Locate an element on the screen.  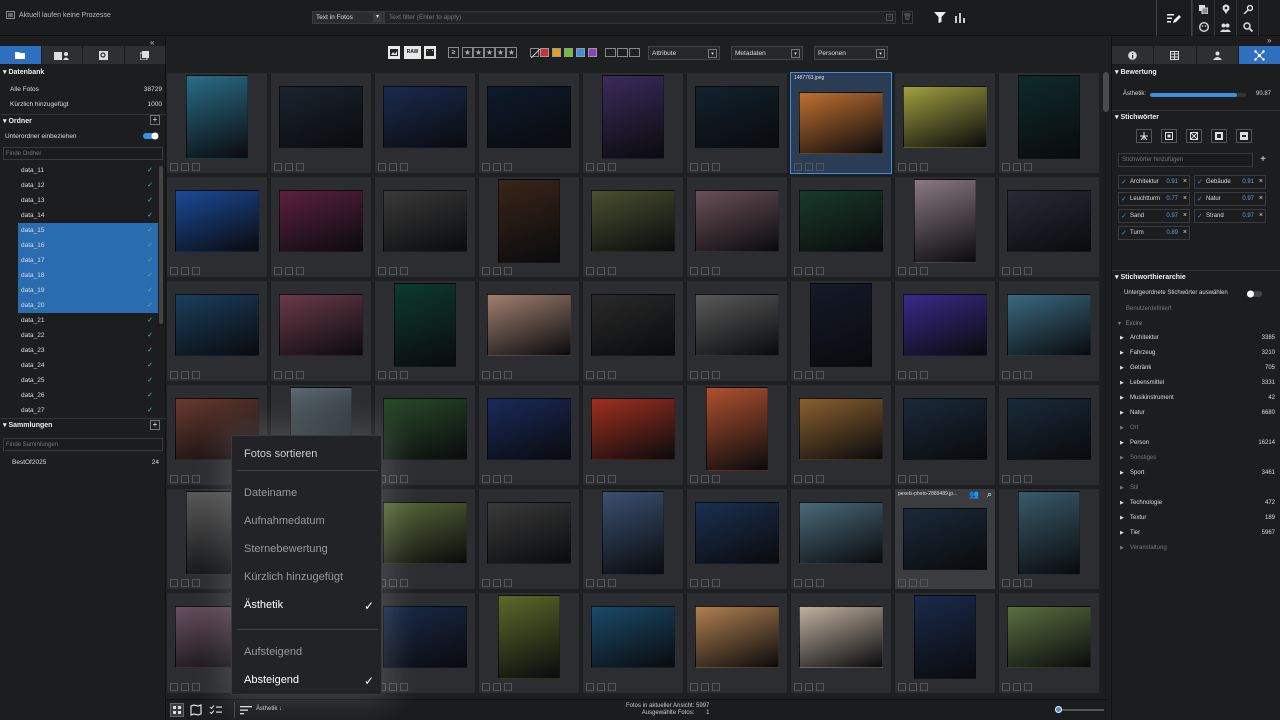
metadata-dropdown: Metadaten ▾ is located at coordinates (767, 53).